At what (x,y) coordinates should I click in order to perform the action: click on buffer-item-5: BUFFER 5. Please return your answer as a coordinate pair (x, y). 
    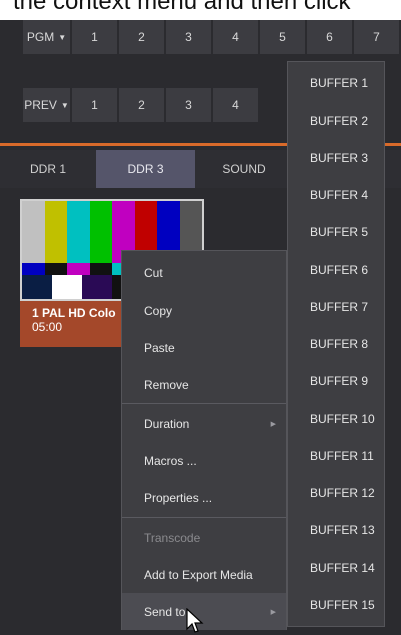
    Looking at the image, I should click on (336, 231).